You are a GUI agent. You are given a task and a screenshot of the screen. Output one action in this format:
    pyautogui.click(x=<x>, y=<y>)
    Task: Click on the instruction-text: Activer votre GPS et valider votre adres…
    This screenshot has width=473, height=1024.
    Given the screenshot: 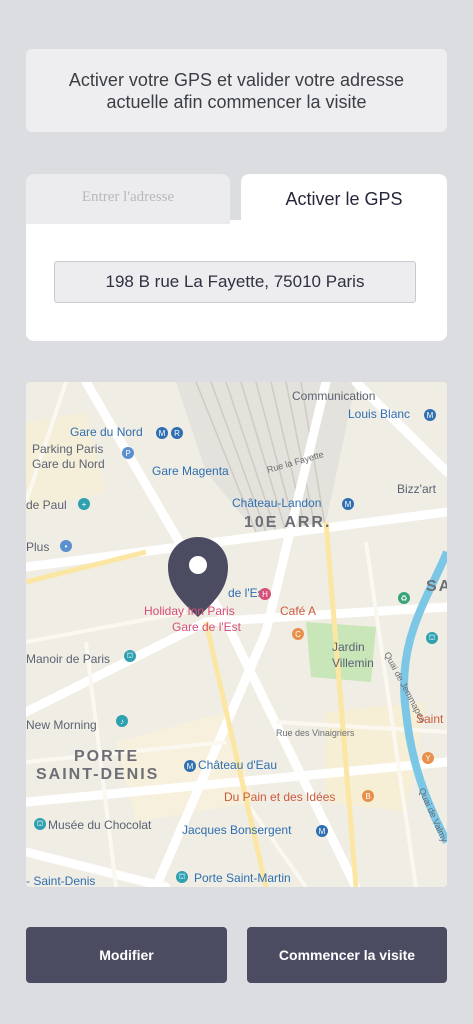 What is the action you would take?
    pyautogui.click(x=236, y=90)
    